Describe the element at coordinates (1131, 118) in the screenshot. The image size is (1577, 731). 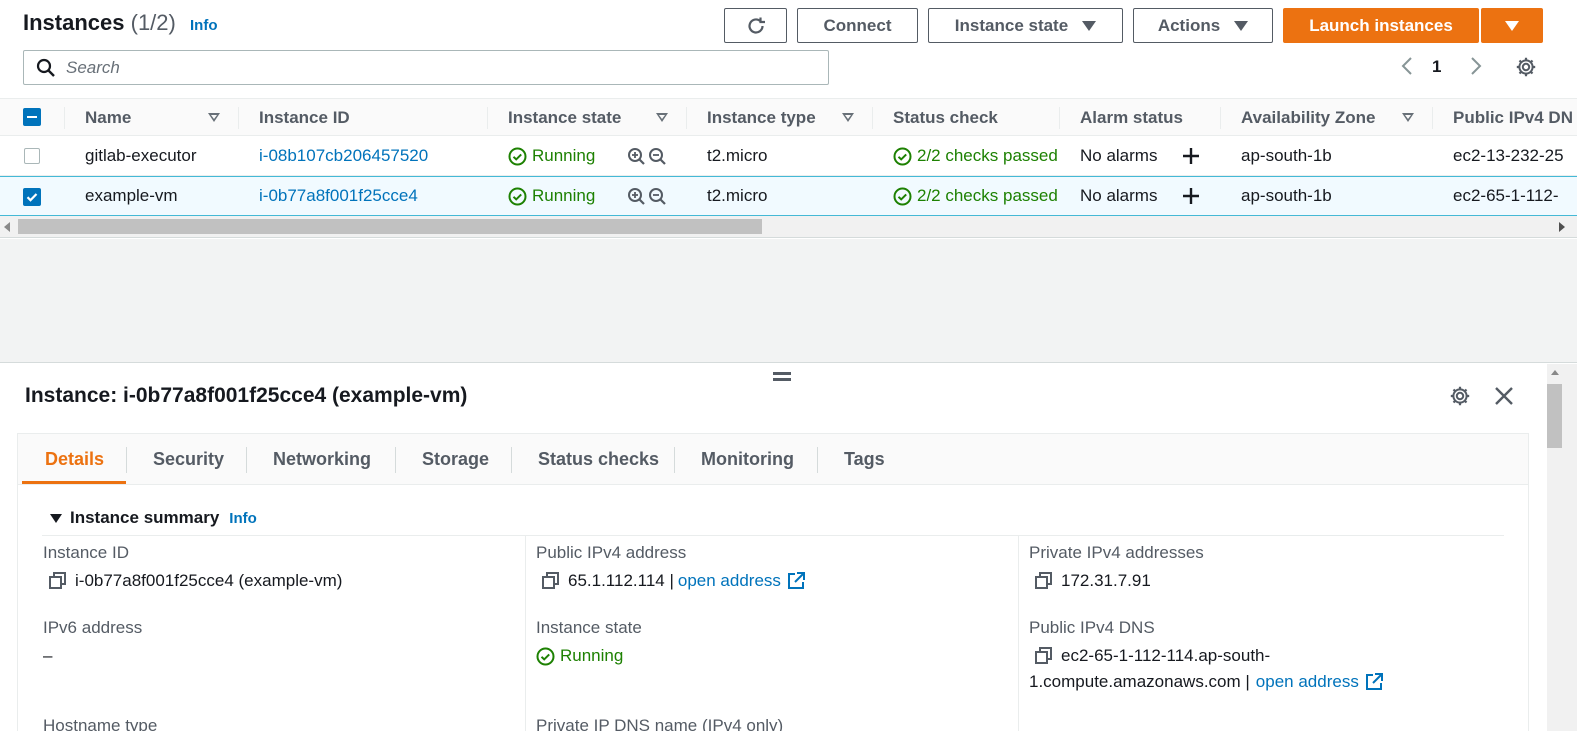
I see `column-header-alarm-status: Alarm status` at that location.